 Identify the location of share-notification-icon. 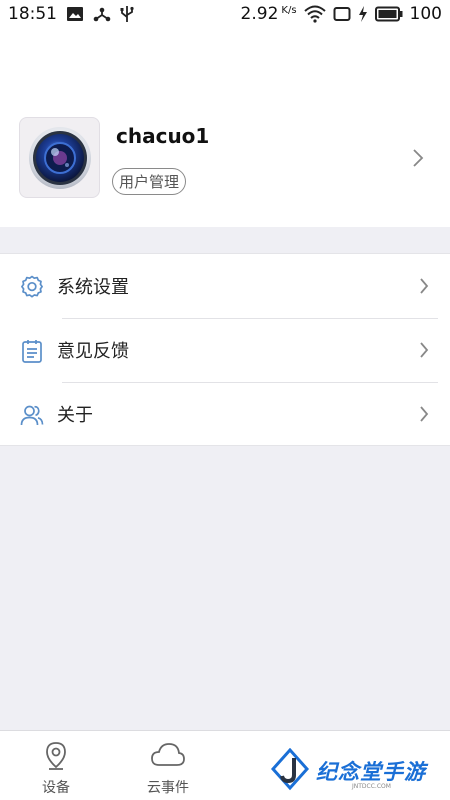
(102, 14).